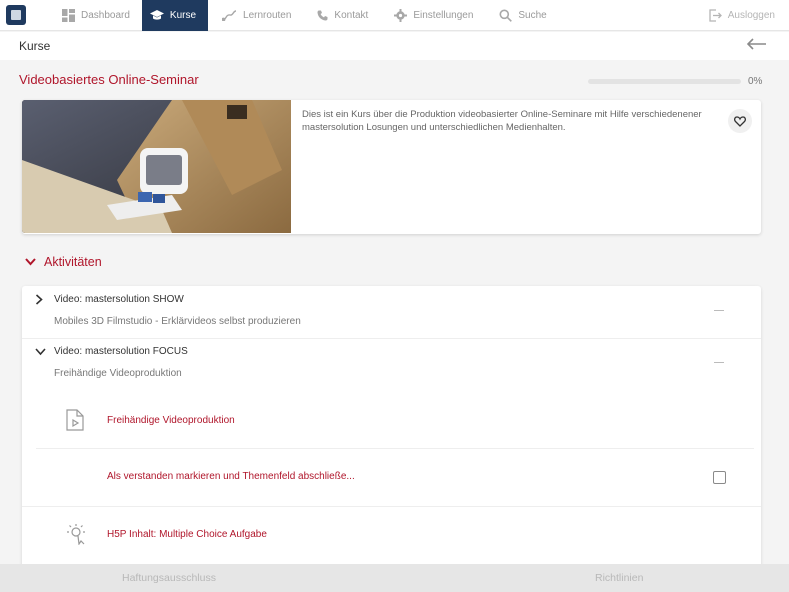  Describe the element at coordinates (109, 79) in the screenshot. I see `course-title: Videobasiertes Online-Seminar` at that location.